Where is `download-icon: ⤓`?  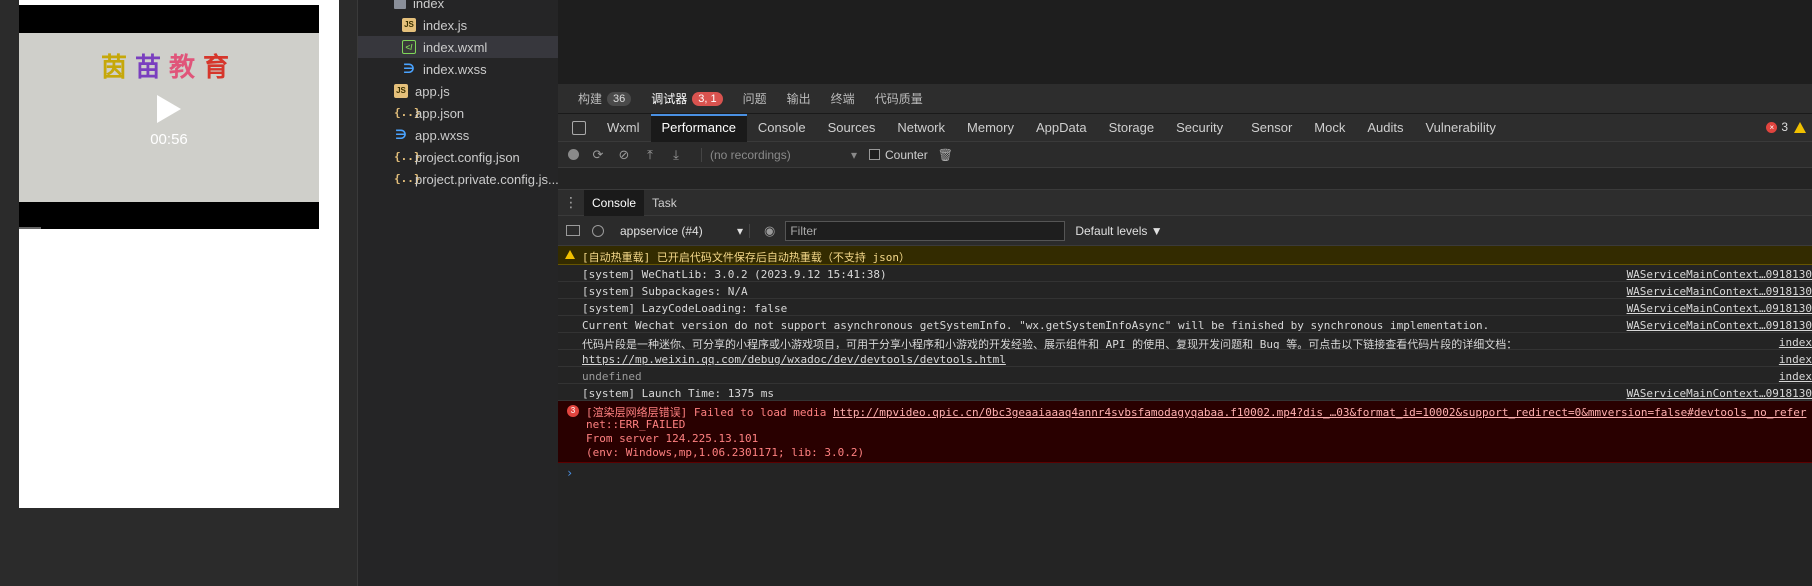 download-icon: ⤓ is located at coordinates (676, 155).